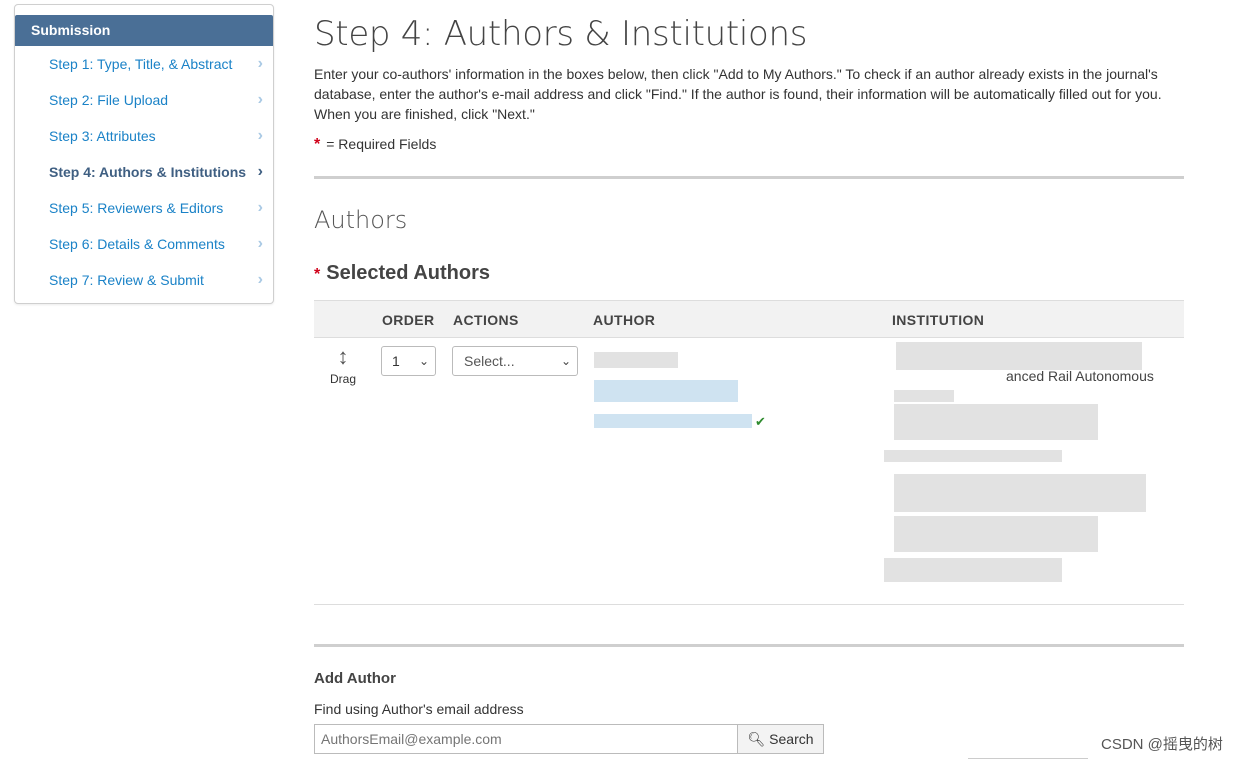 The height and width of the screenshot is (760, 1253). Describe the element at coordinates (408, 320) in the screenshot. I see `column-header-order: ORDER` at that location.